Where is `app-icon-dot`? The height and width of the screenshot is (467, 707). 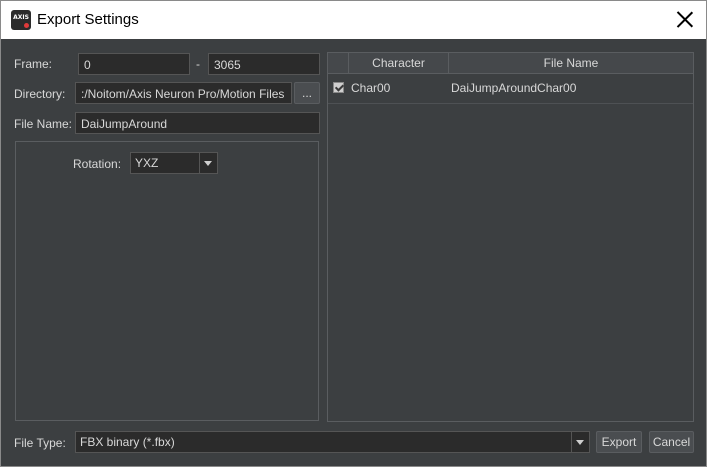
app-icon-dot is located at coordinates (26, 25).